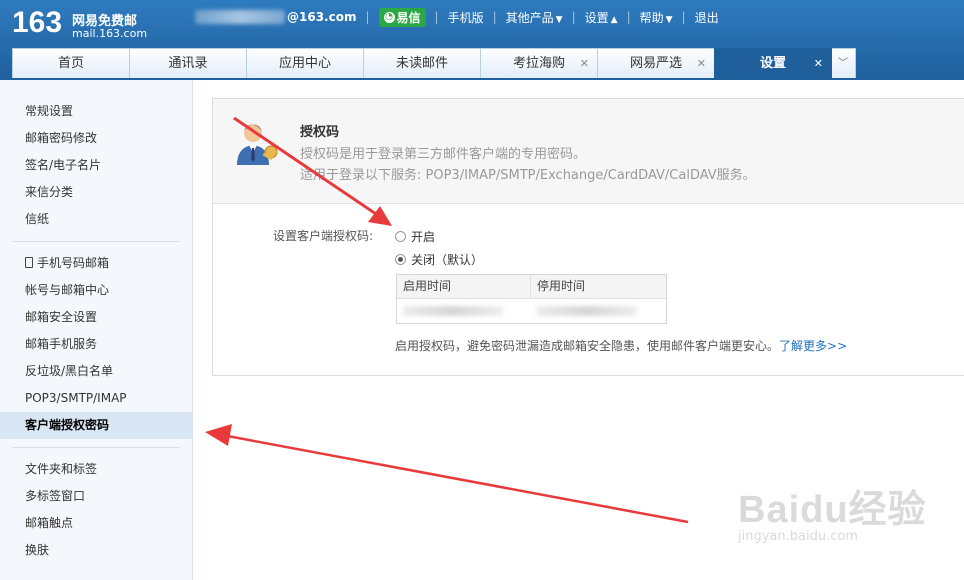 The width and height of the screenshot is (964, 580). Describe the element at coordinates (96, 317) in the screenshot. I see `sidebar-item-security: 邮箱安全设置` at that location.